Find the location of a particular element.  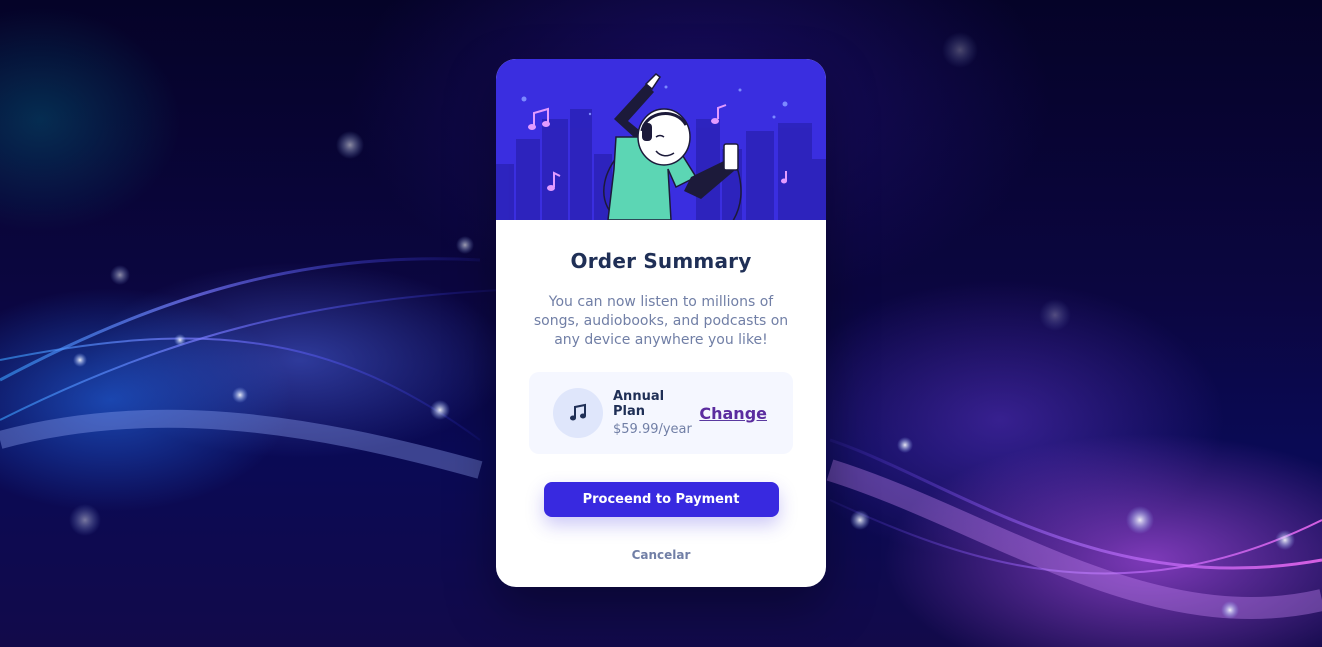

change-plan-link: Change is located at coordinates (733, 413).